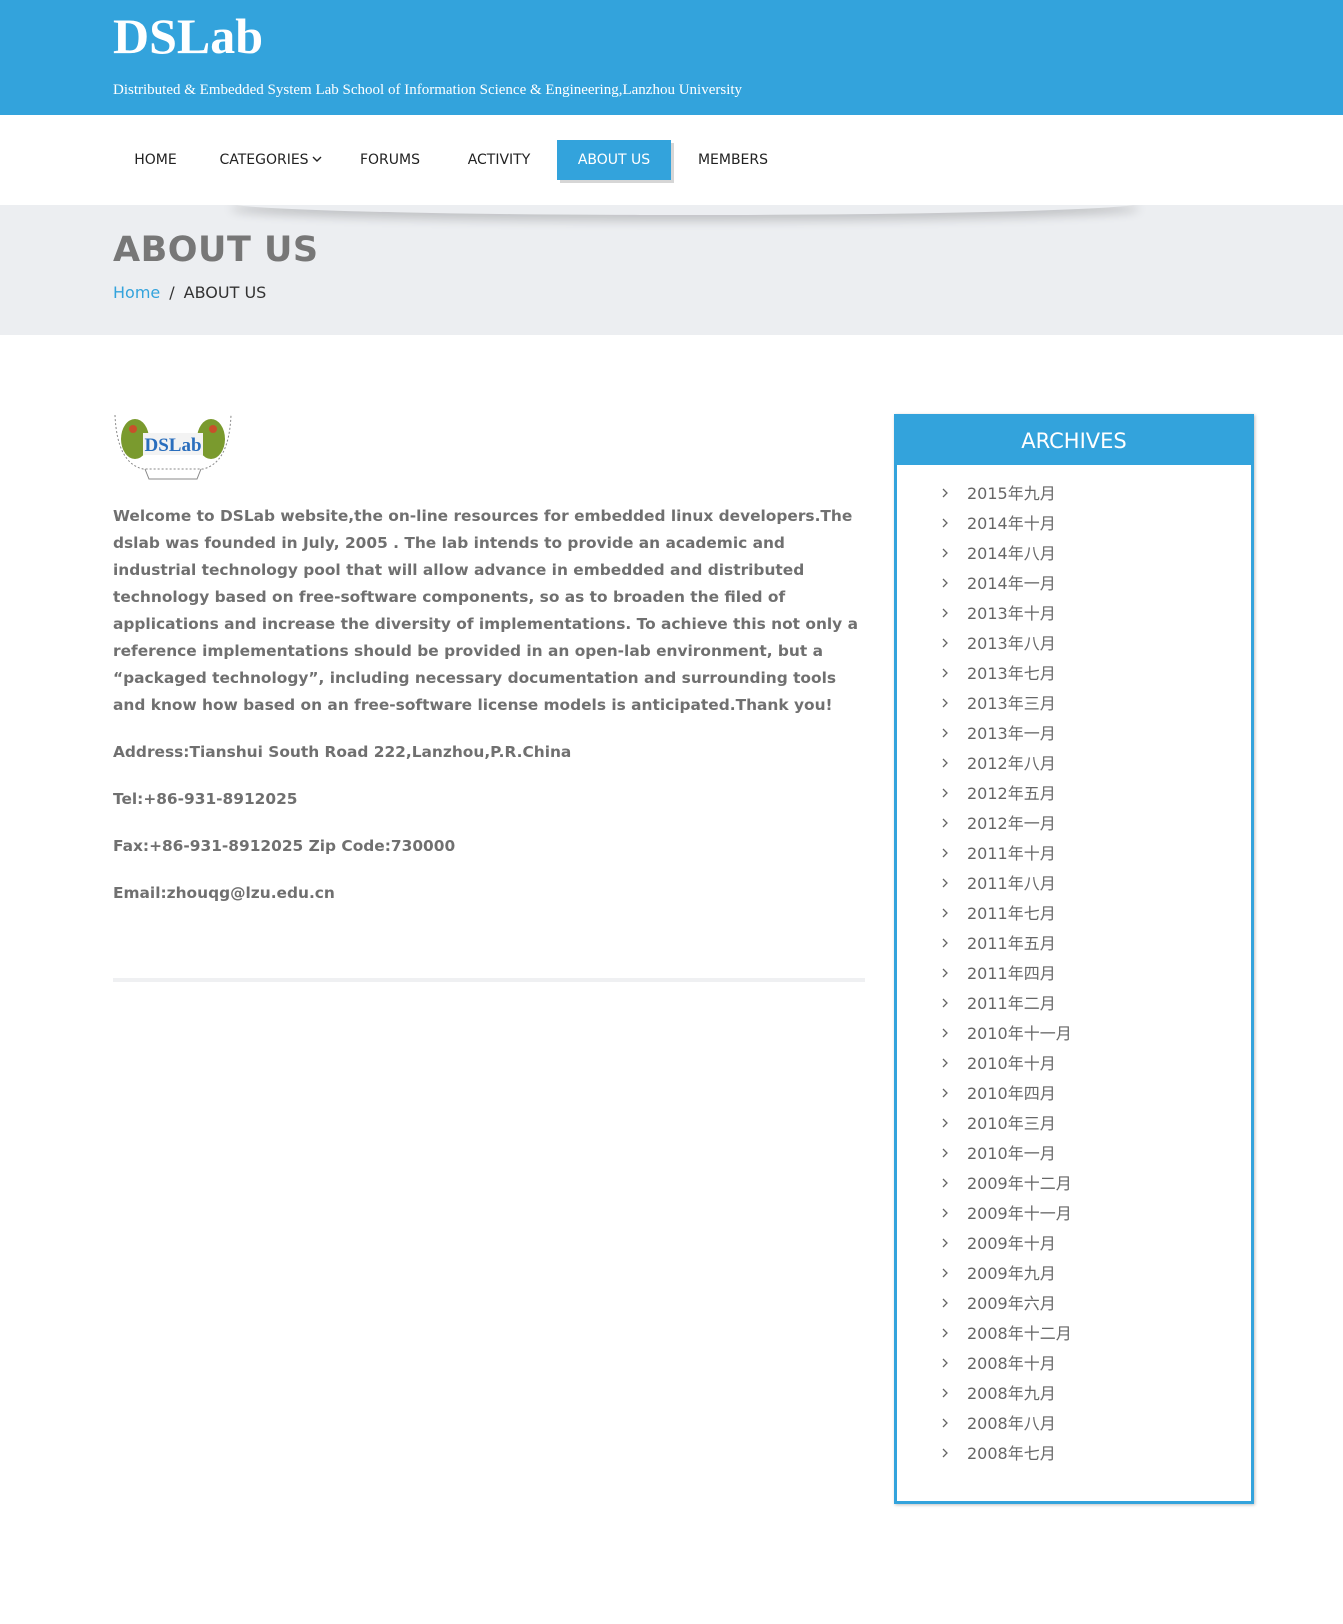 The width and height of the screenshot is (1343, 1624). What do you see at coordinates (1011, 643) in the screenshot?
I see `archive-item-label: 2013年八月` at bounding box center [1011, 643].